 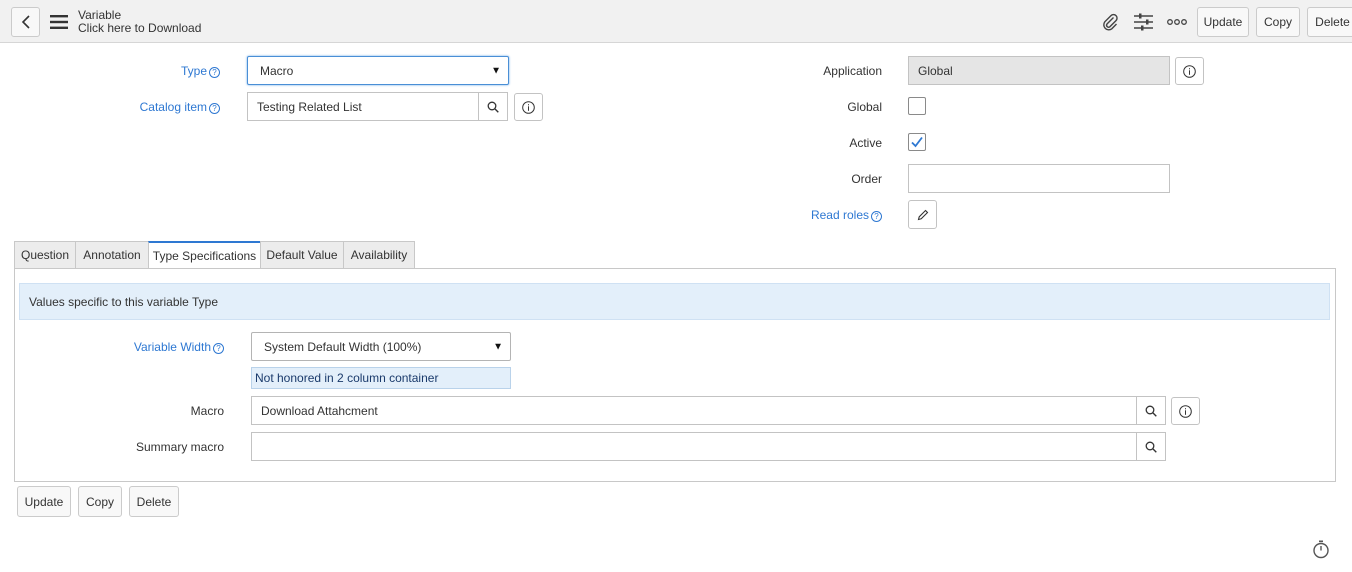 I want to click on catalog-item-info-button, so click(x=528, y=107).